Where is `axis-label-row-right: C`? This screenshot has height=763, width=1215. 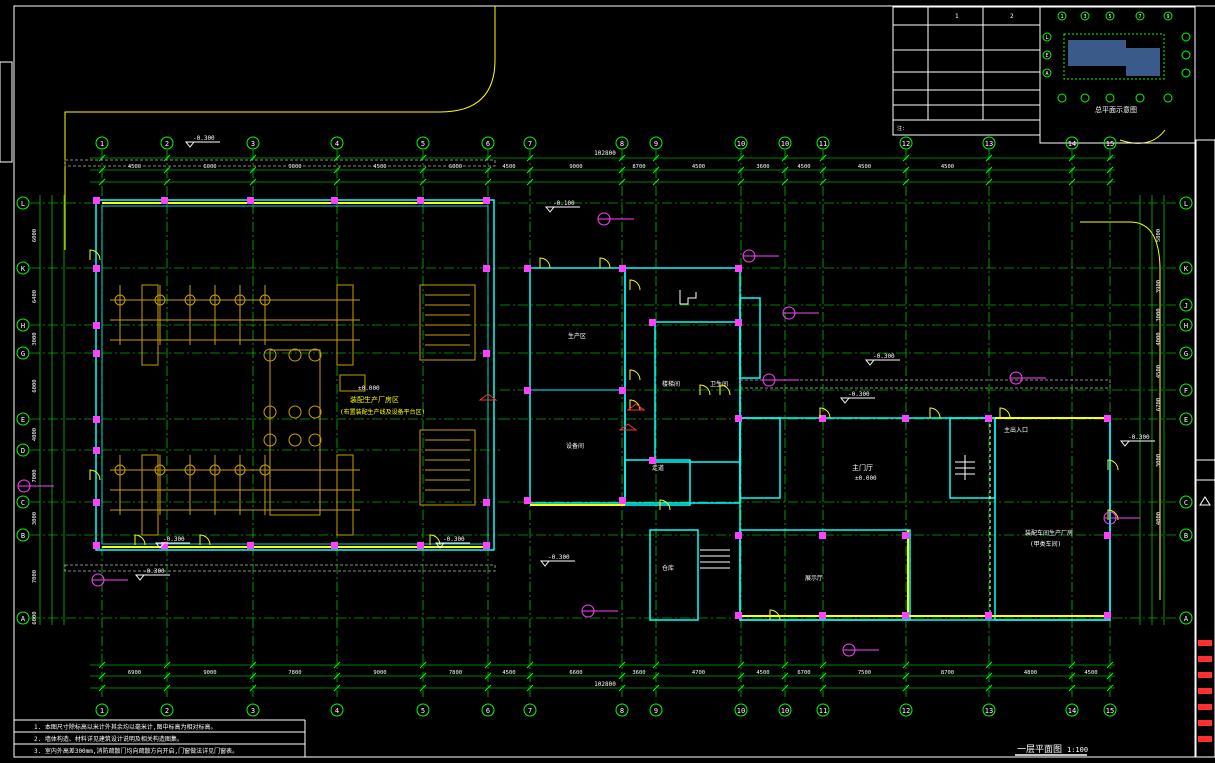 axis-label-row-right: C is located at coordinates (1186, 503).